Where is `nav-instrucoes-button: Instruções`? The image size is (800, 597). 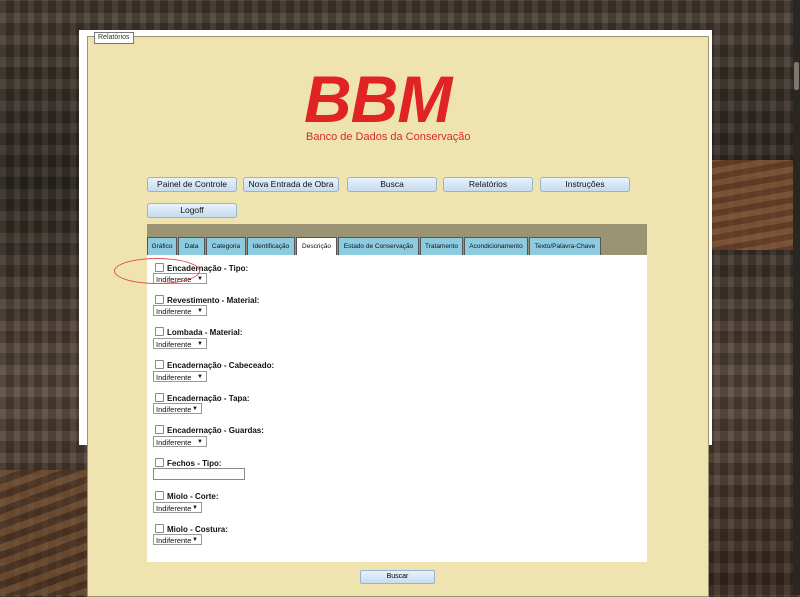 nav-instrucoes-button: Instruções is located at coordinates (585, 184).